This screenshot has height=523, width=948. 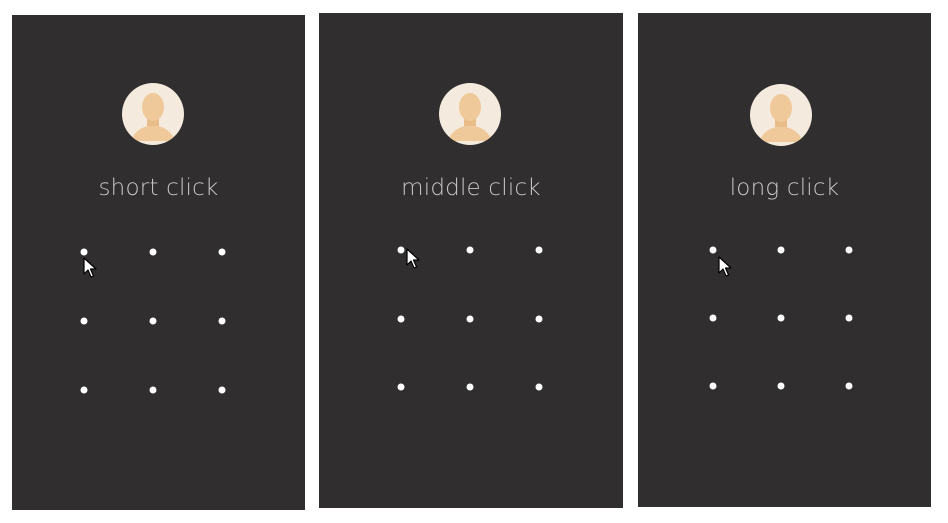 I want to click on mode-caption: long click, so click(x=784, y=188).